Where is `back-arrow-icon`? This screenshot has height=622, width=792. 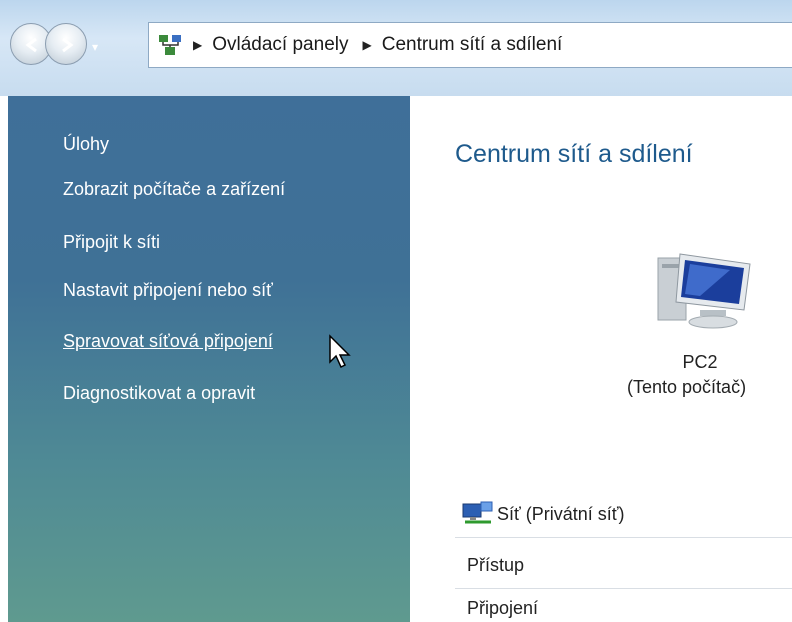
back-arrow-icon is located at coordinates (31, 45).